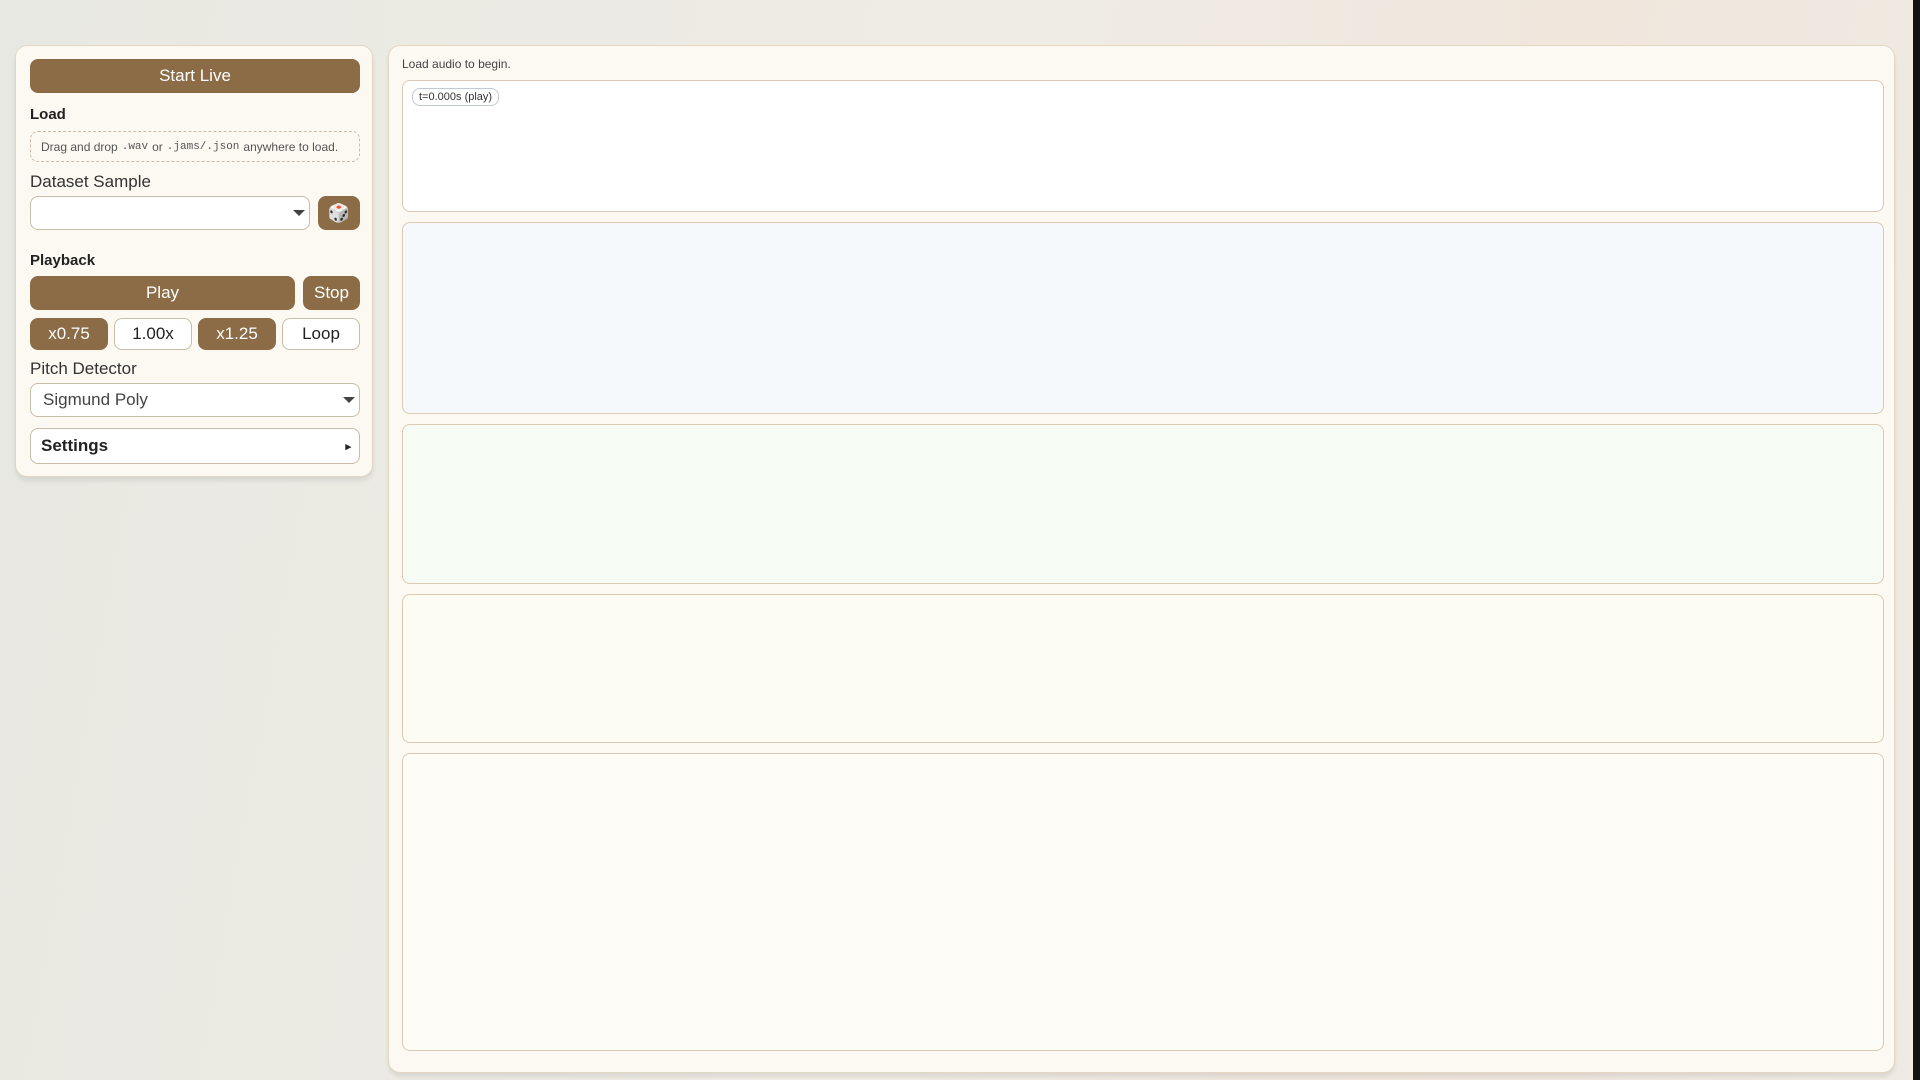  Describe the element at coordinates (63, 260) in the screenshot. I see `playback-heading: Playback` at that location.